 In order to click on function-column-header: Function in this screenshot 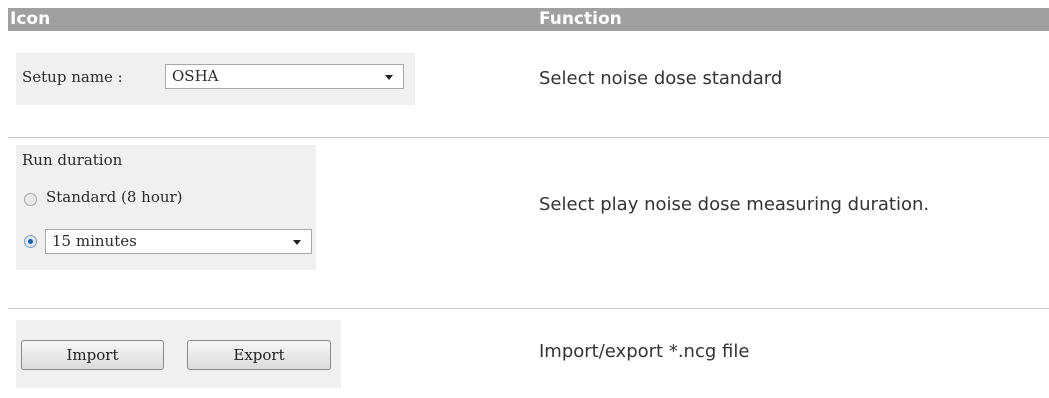, I will do `click(580, 19)`.